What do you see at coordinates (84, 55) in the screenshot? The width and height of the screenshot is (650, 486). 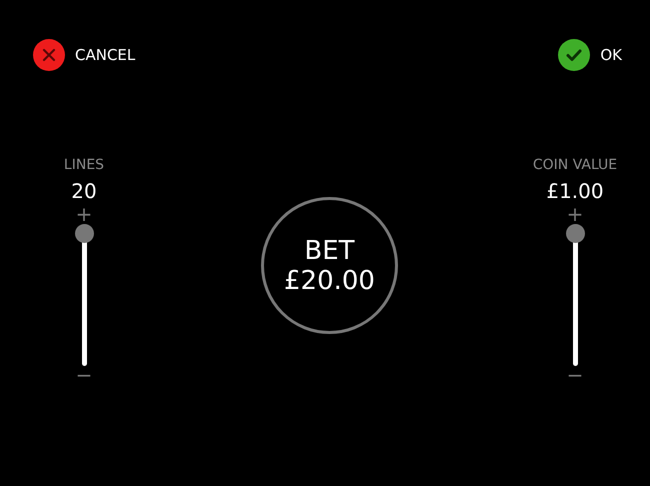 I see `cancel-button: CANCEL` at bounding box center [84, 55].